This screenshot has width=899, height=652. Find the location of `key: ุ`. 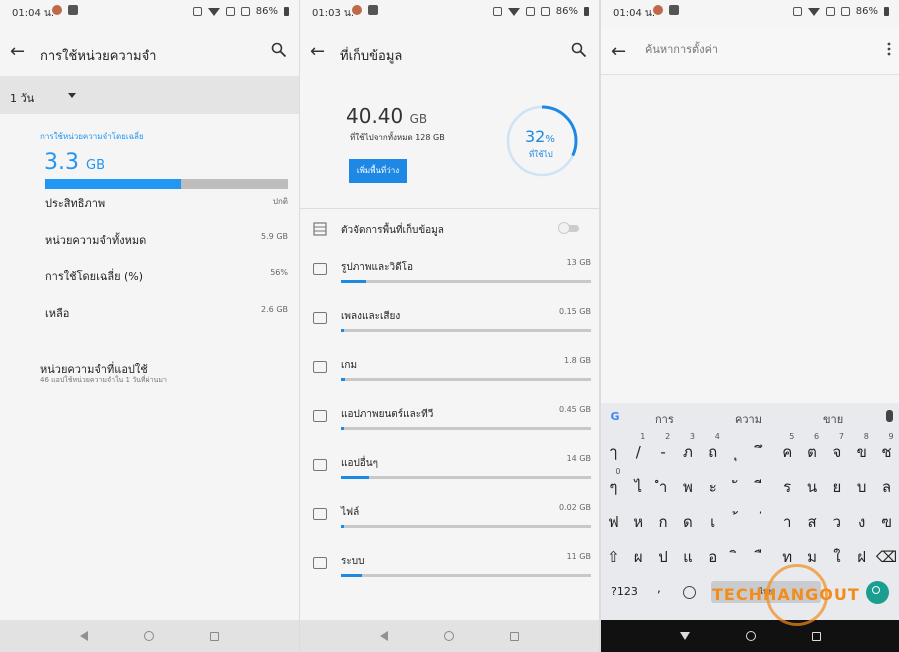

key: ุ is located at coordinates (737, 452).